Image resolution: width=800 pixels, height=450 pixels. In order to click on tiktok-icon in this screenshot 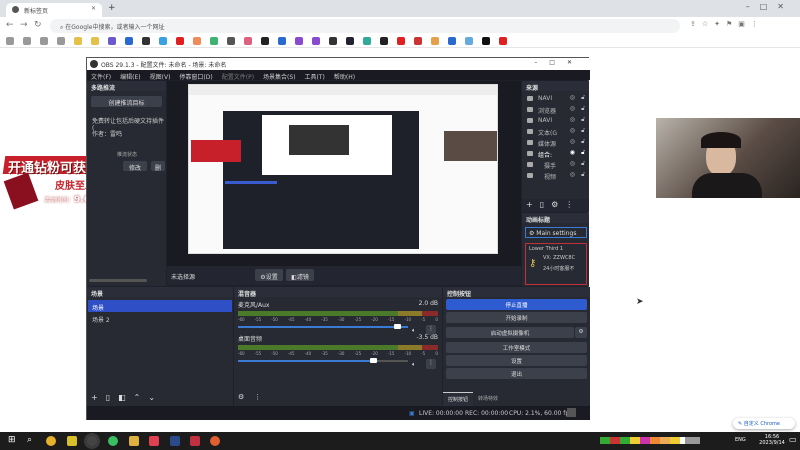, I will do `click(486, 41)`.